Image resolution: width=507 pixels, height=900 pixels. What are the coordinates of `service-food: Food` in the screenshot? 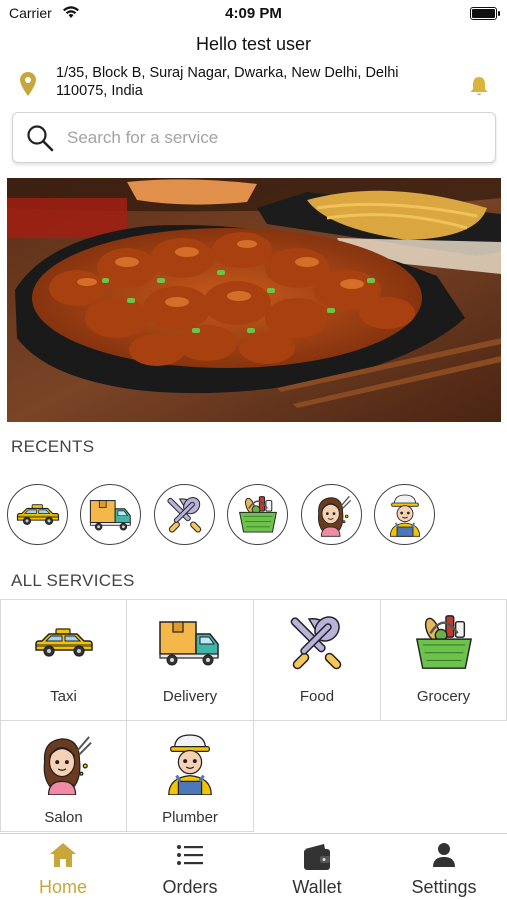 It's located at (317, 660).